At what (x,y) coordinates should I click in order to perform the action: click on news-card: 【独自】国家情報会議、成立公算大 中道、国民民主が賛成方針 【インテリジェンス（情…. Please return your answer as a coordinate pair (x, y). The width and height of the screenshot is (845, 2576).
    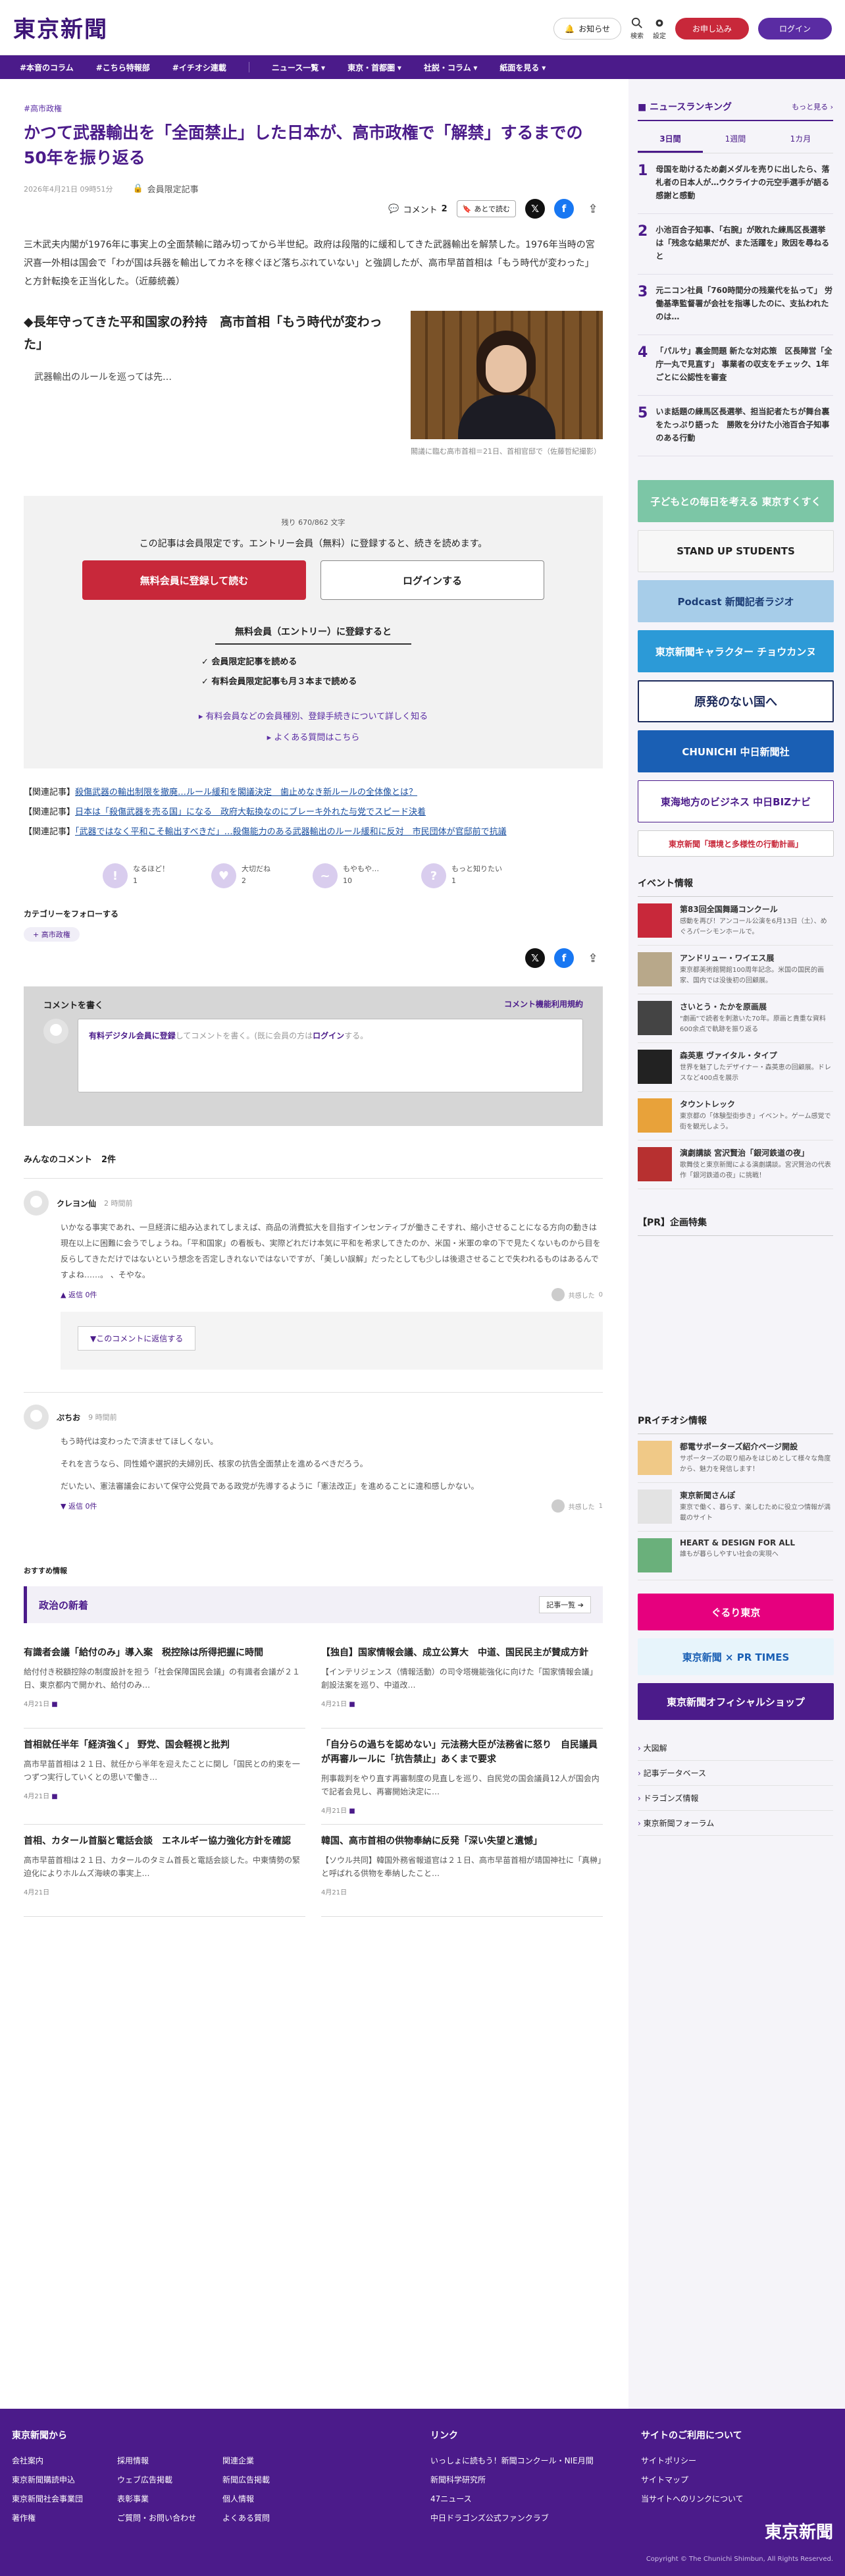
    Looking at the image, I should click on (462, 1683).